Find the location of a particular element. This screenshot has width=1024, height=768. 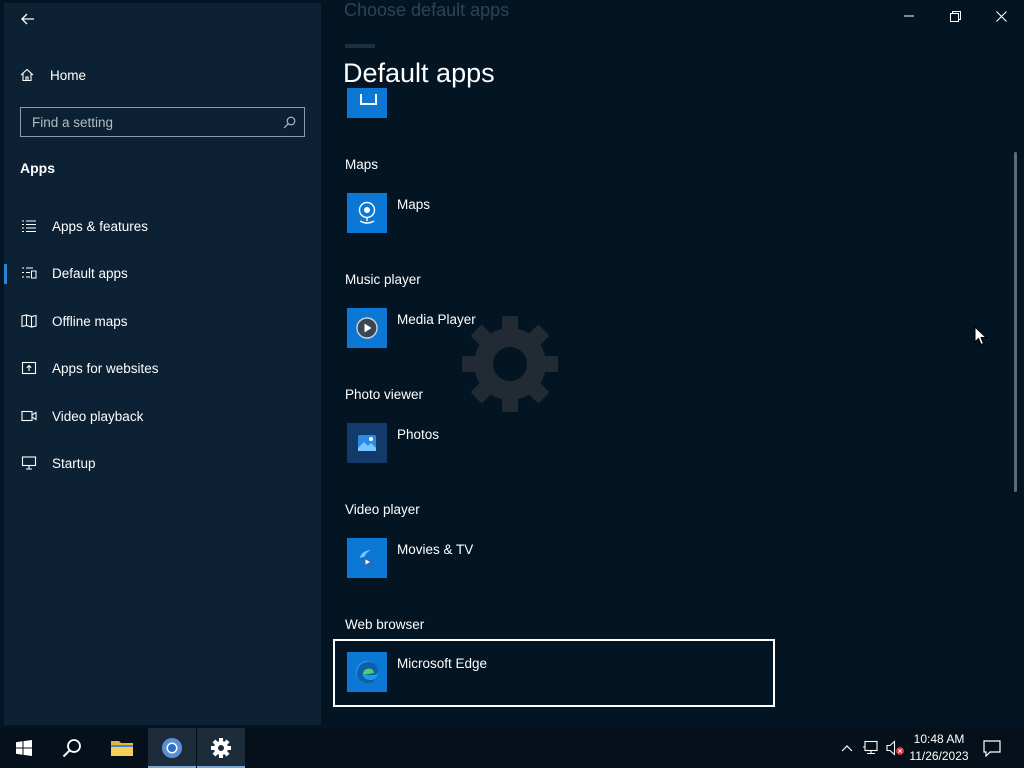

default-app-maps: Maps is located at coordinates (554, 214).